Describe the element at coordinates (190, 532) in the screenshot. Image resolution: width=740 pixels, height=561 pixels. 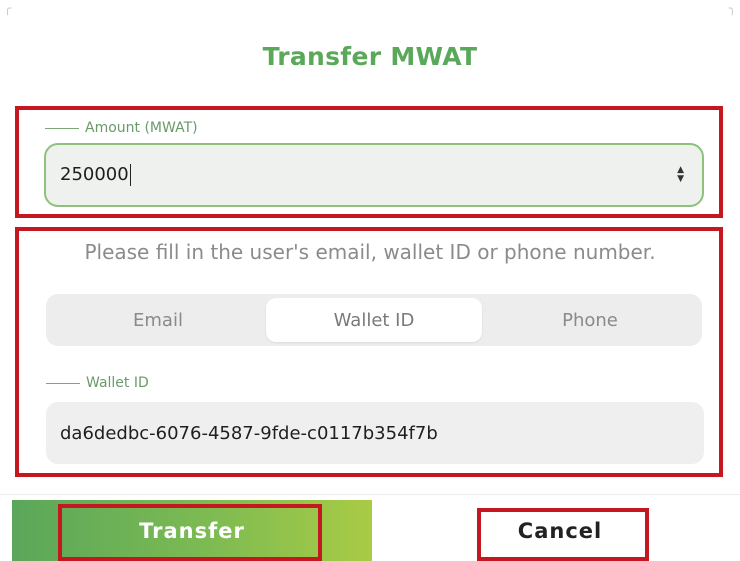
I see `transfer-highlight-frame` at that location.